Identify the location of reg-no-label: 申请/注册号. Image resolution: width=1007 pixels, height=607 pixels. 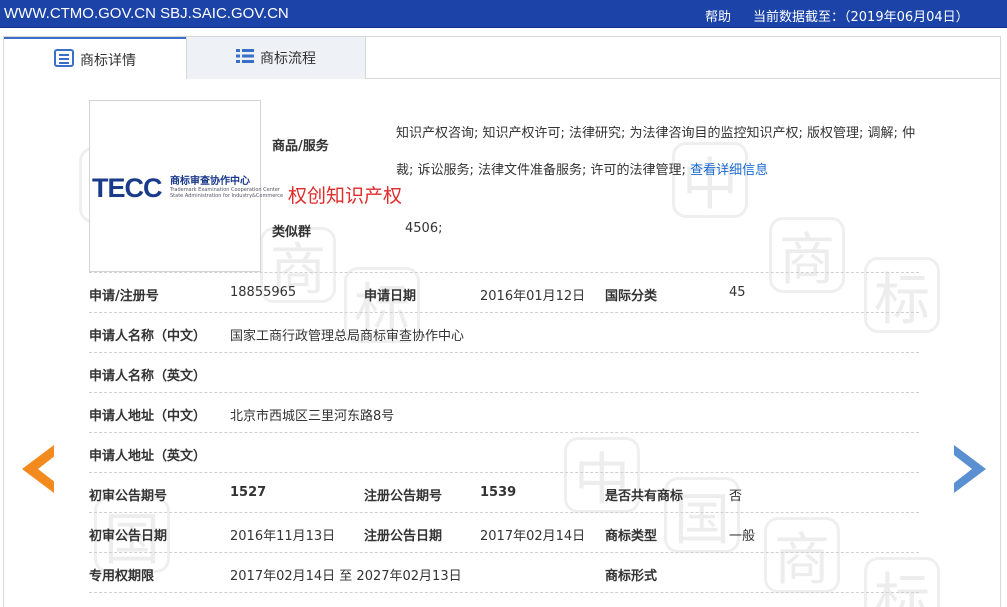
(124, 296).